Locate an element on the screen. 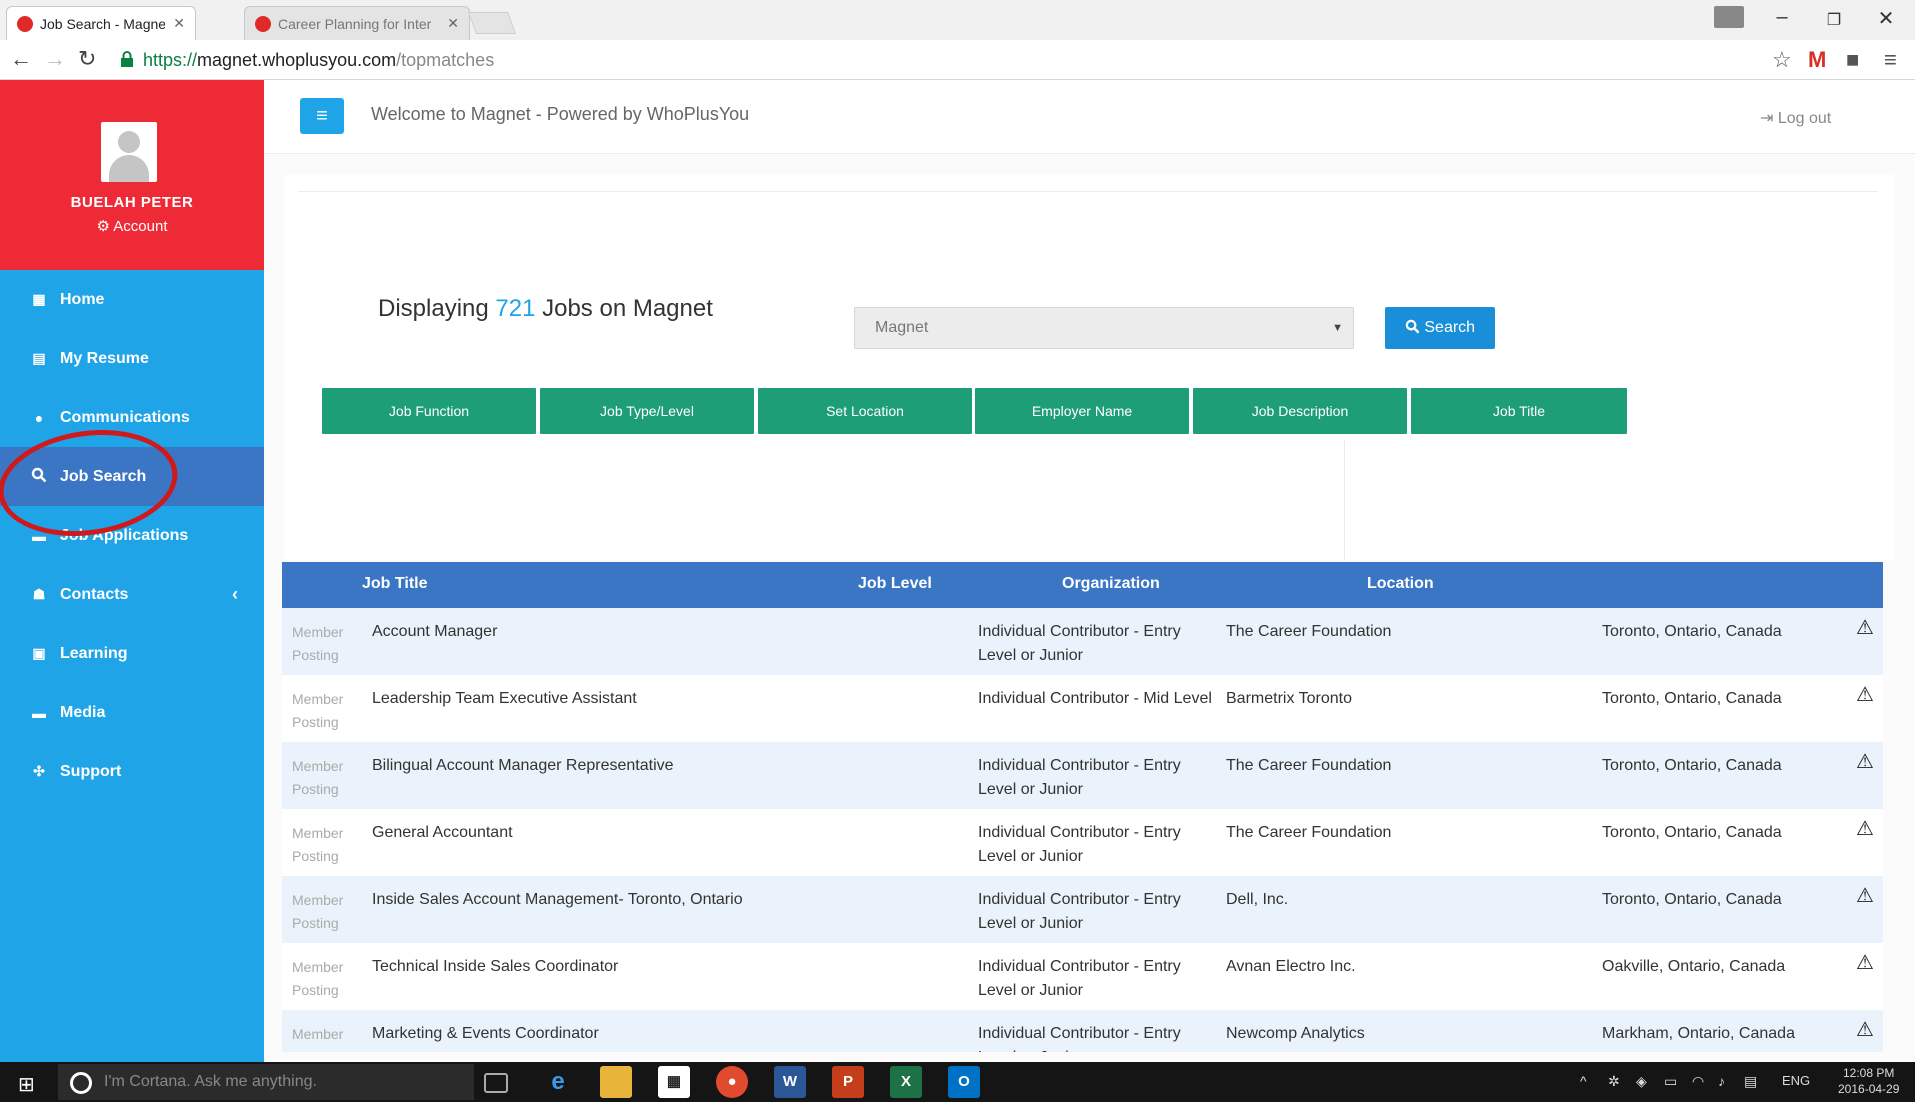 Image resolution: width=1915 pixels, height=1102 pixels. bookmark-star-icon: ☆ is located at coordinates (1782, 60).